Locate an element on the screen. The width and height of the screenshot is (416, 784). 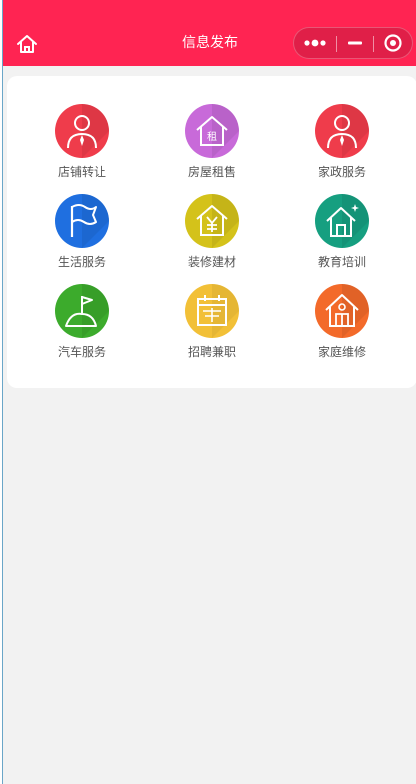
category-item: 家庭维修 is located at coordinates (342, 324).